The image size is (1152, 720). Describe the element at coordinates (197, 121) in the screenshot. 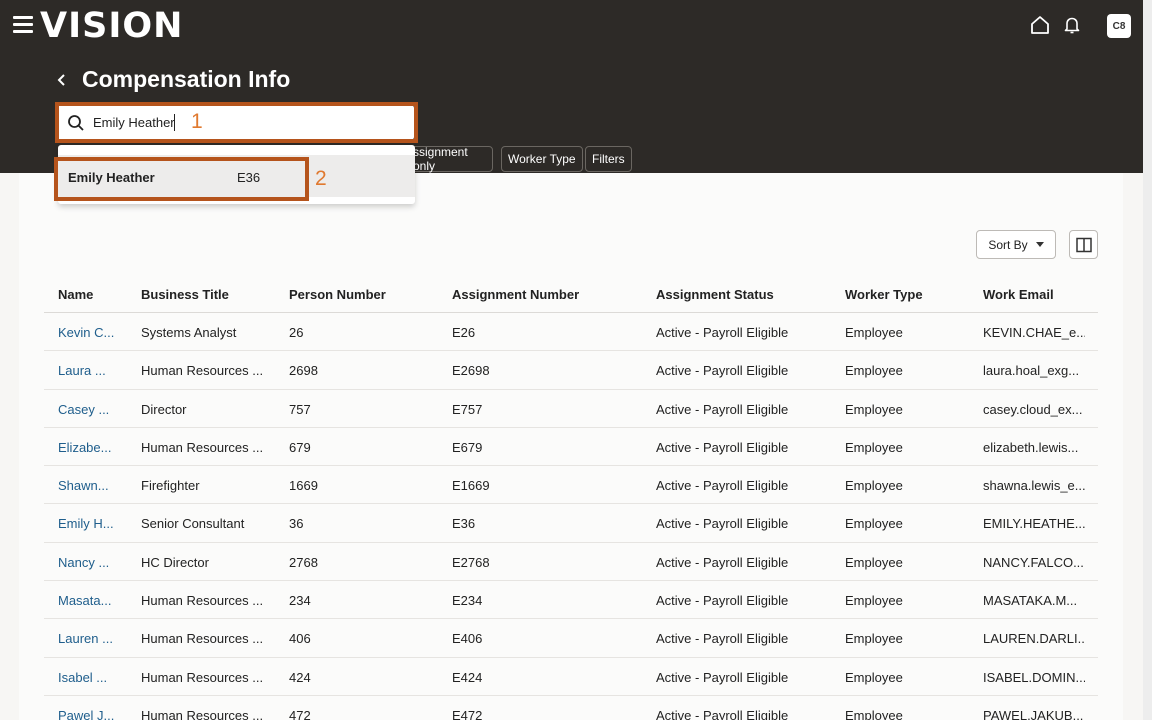

I see `step-marker-1: 1` at that location.